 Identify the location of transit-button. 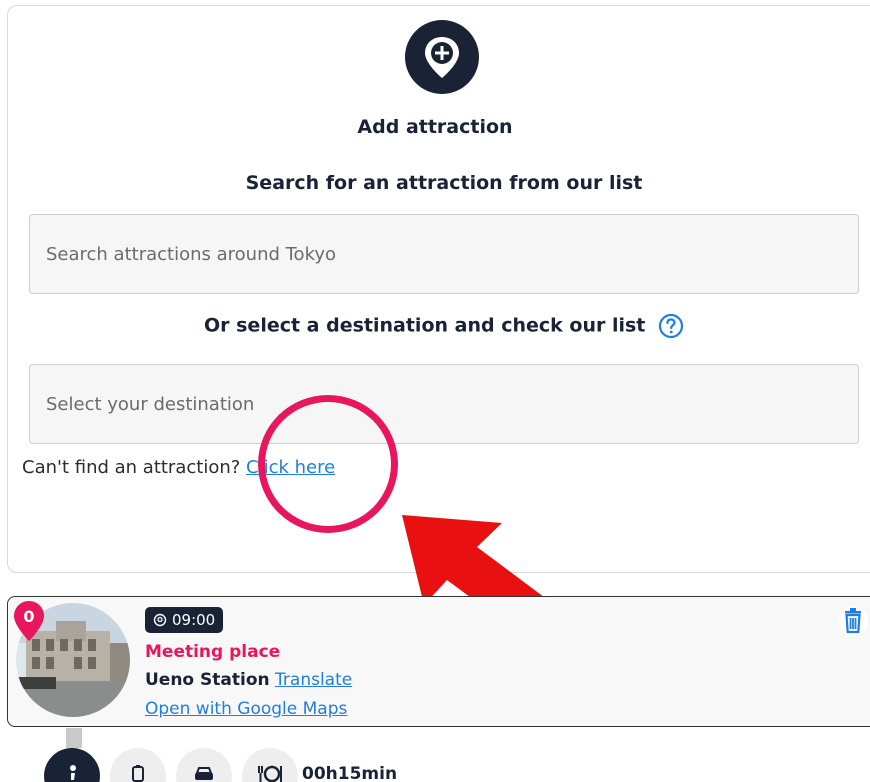
(138, 765).